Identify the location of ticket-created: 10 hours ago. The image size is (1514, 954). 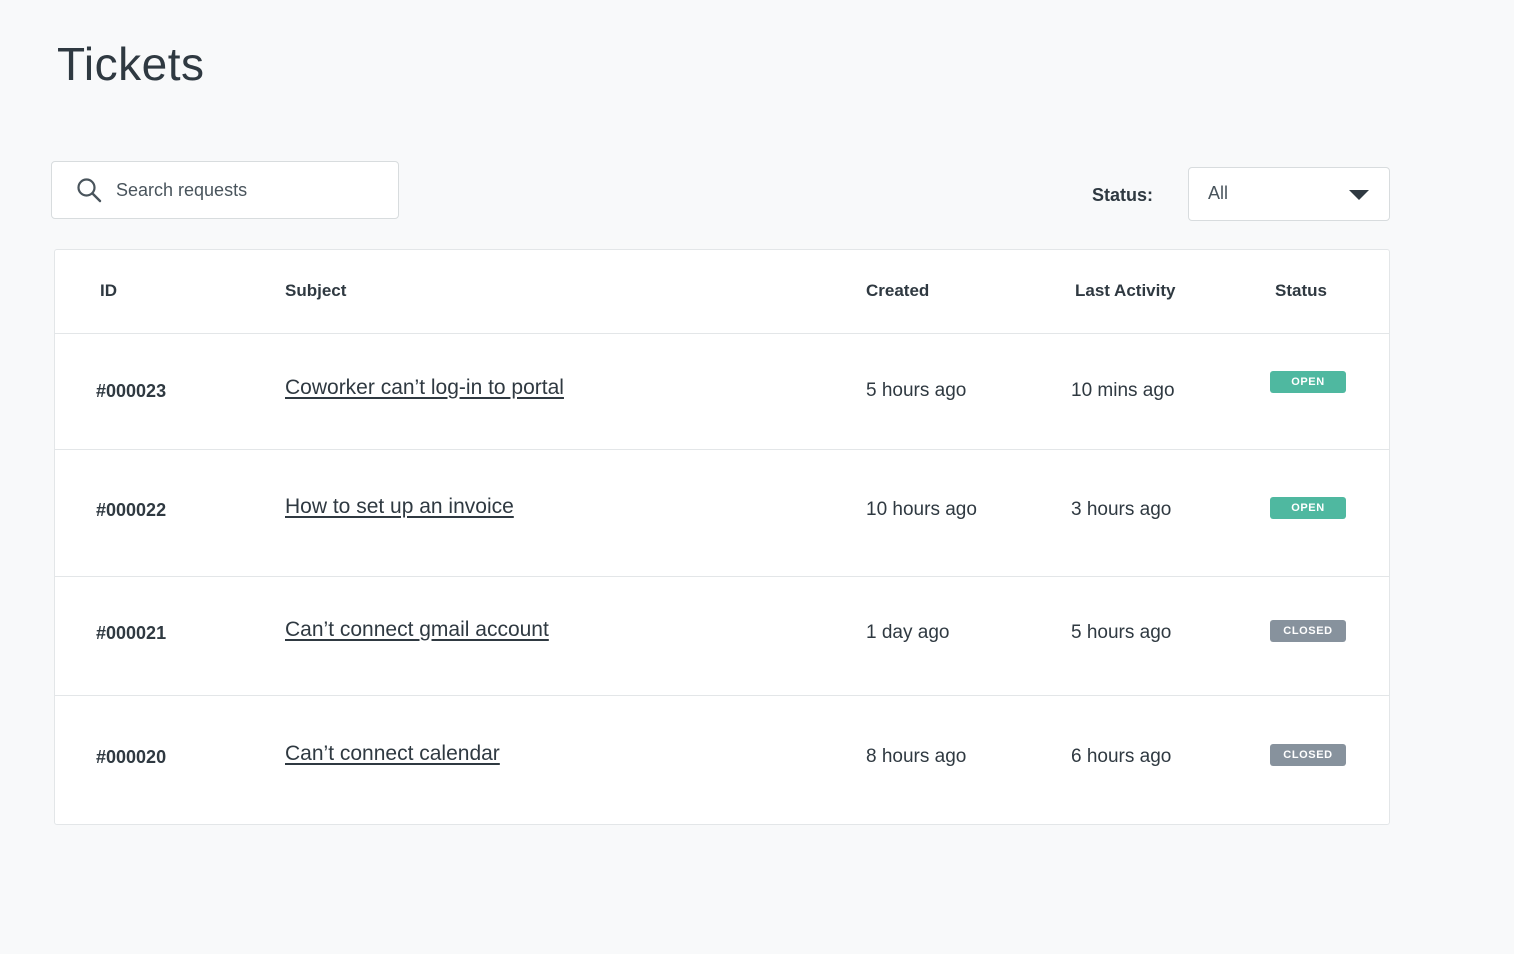
(921, 509).